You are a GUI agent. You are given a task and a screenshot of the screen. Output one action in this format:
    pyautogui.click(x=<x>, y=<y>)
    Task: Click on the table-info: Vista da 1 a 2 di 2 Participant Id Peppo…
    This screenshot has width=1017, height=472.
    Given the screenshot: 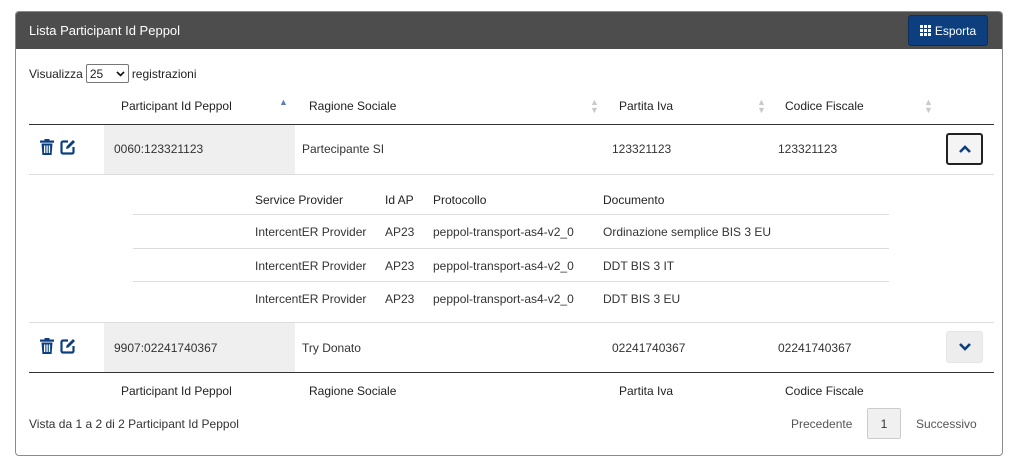 What is the action you would take?
    pyautogui.click(x=134, y=424)
    